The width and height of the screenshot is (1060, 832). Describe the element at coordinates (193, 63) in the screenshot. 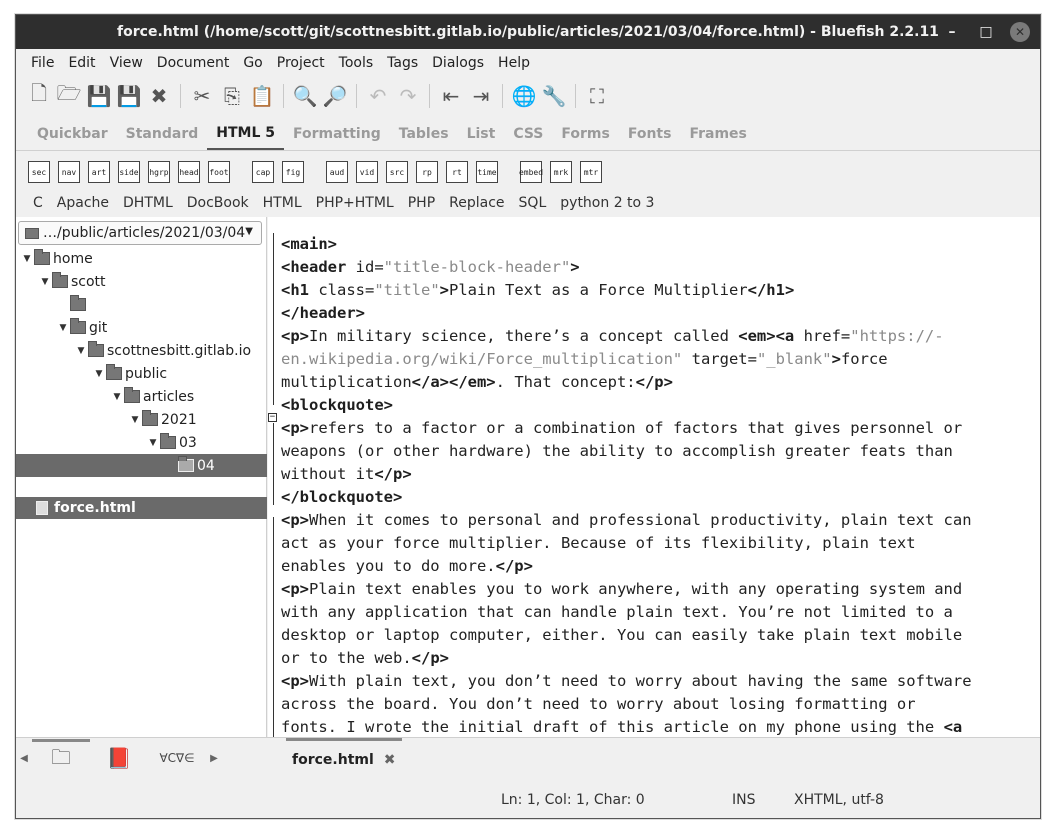

I see `menu-document: Document` at that location.